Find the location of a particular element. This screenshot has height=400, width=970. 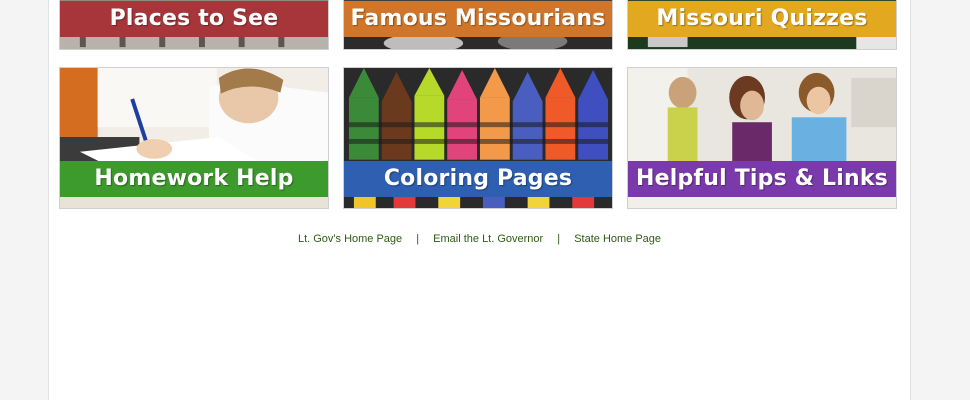

helpful-tips-links-tile: Helpful Tips & Links is located at coordinates (762, 138).